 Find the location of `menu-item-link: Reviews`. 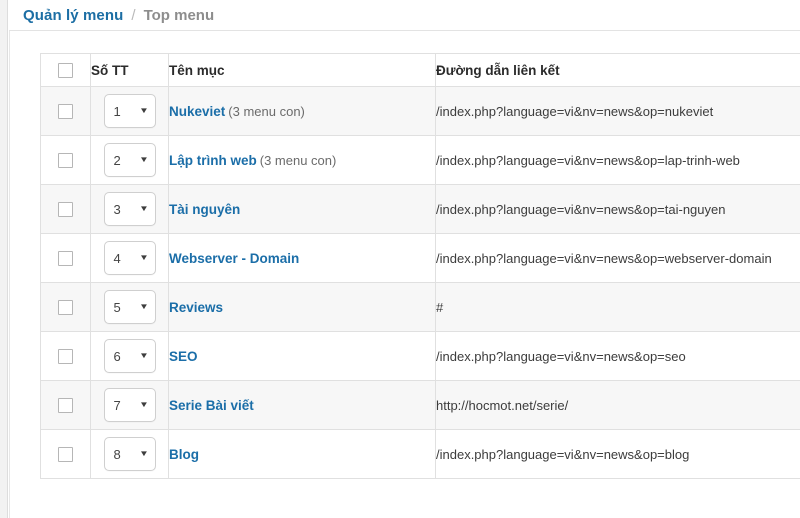

menu-item-link: Reviews is located at coordinates (196, 307).